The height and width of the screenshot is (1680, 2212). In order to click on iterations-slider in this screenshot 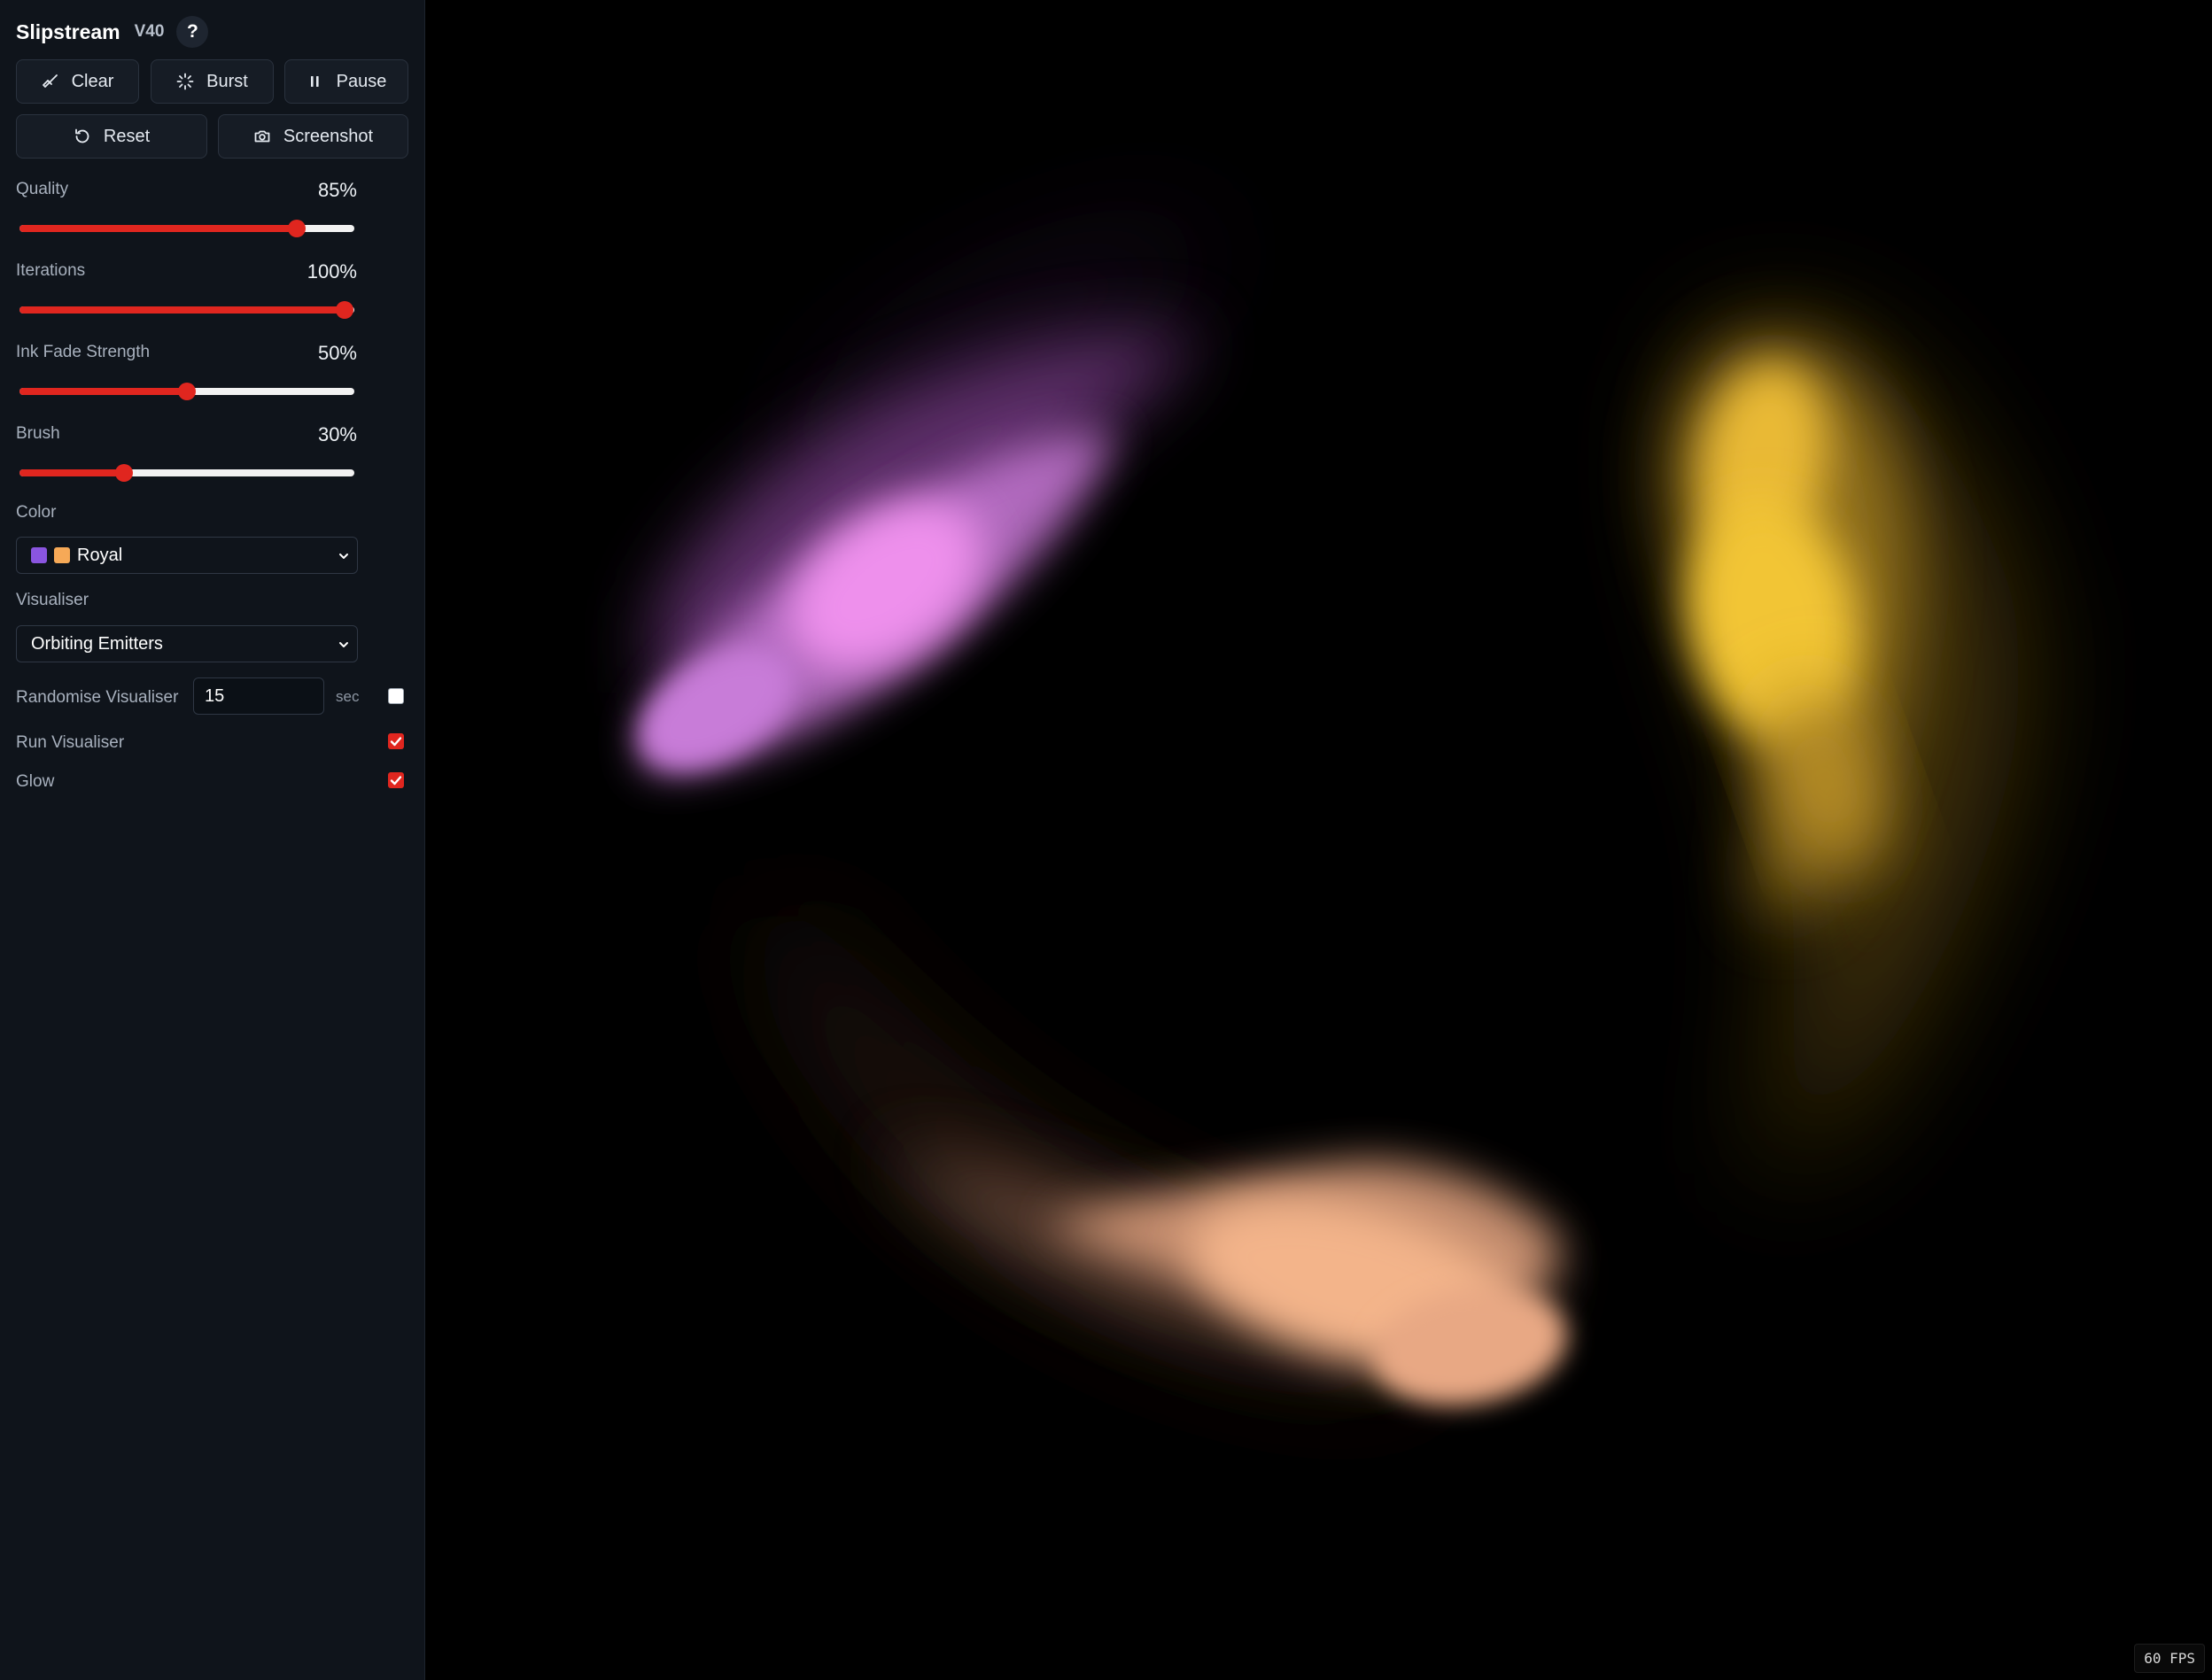, I will do `click(186, 310)`.